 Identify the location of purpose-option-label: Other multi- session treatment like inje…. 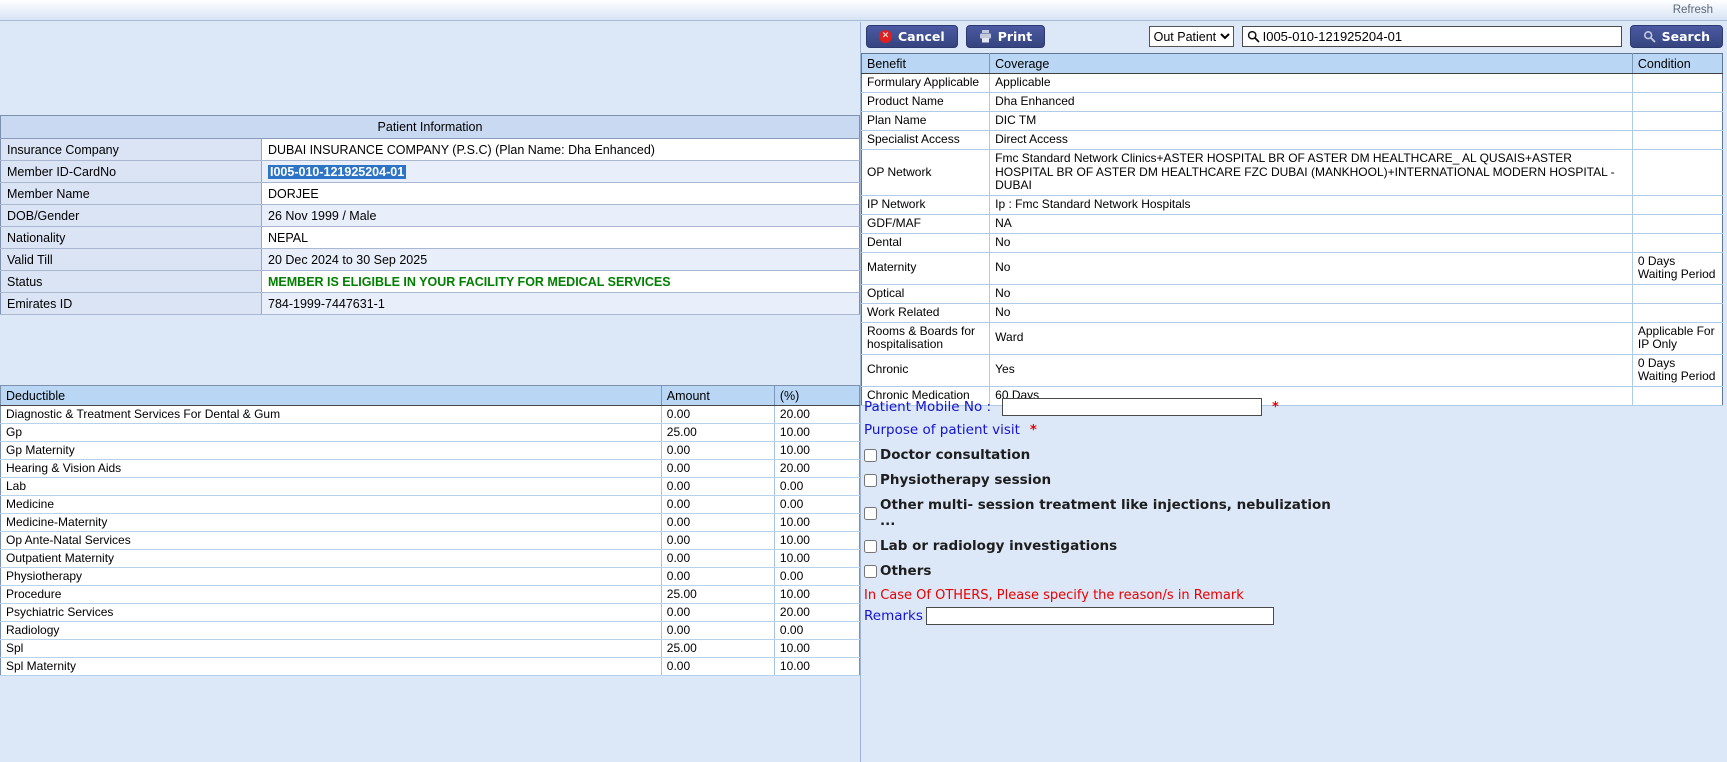
(1105, 513).